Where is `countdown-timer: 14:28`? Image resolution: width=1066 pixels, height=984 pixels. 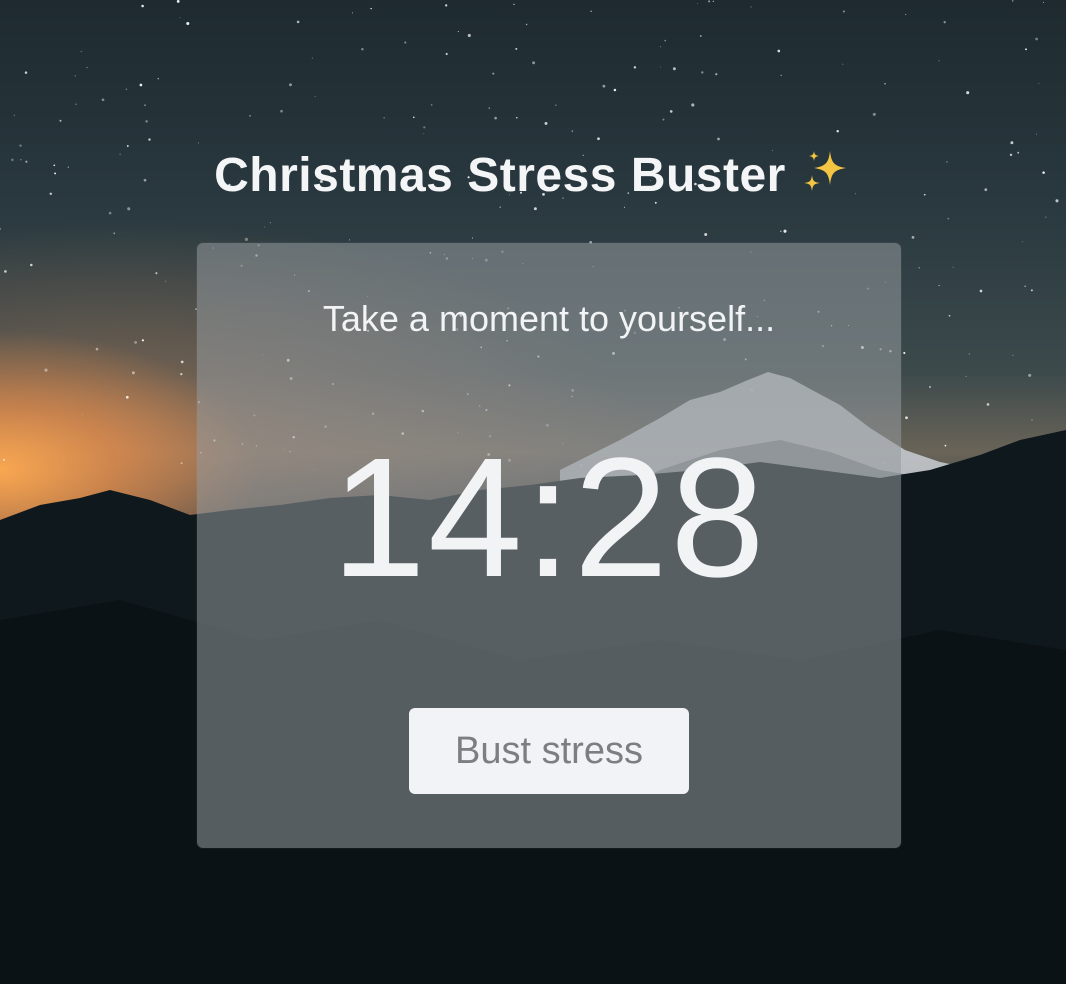 countdown-timer: 14:28 is located at coordinates (549, 518).